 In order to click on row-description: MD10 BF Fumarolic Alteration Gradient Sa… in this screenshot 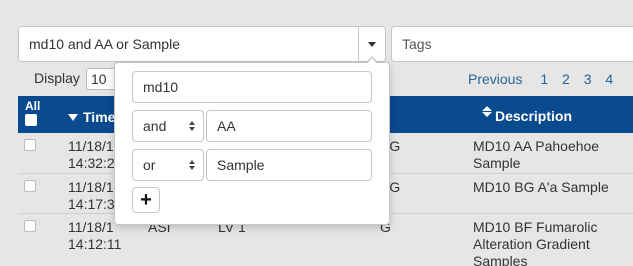, I will do `click(535, 242)`.